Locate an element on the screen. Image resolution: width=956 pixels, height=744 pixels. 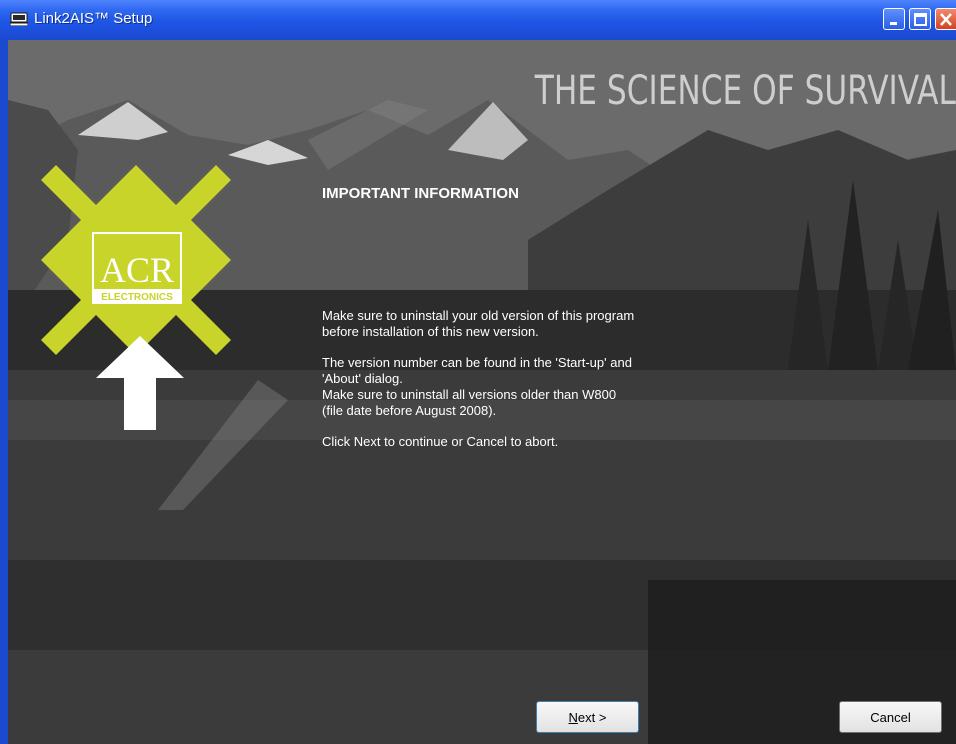
maximize-icon is located at coordinates (920, 19).